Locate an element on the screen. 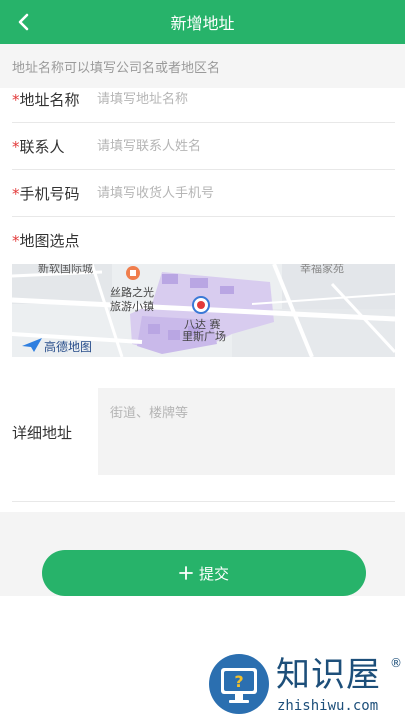  page-title: 新增地址 is located at coordinates (202, 23).